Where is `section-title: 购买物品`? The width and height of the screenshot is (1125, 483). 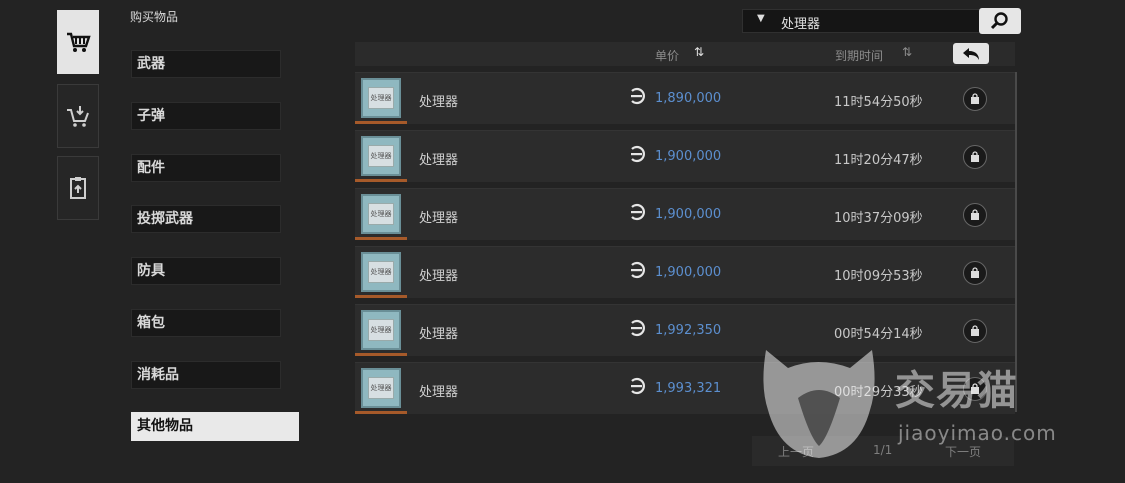 section-title: 购买物品 is located at coordinates (154, 17).